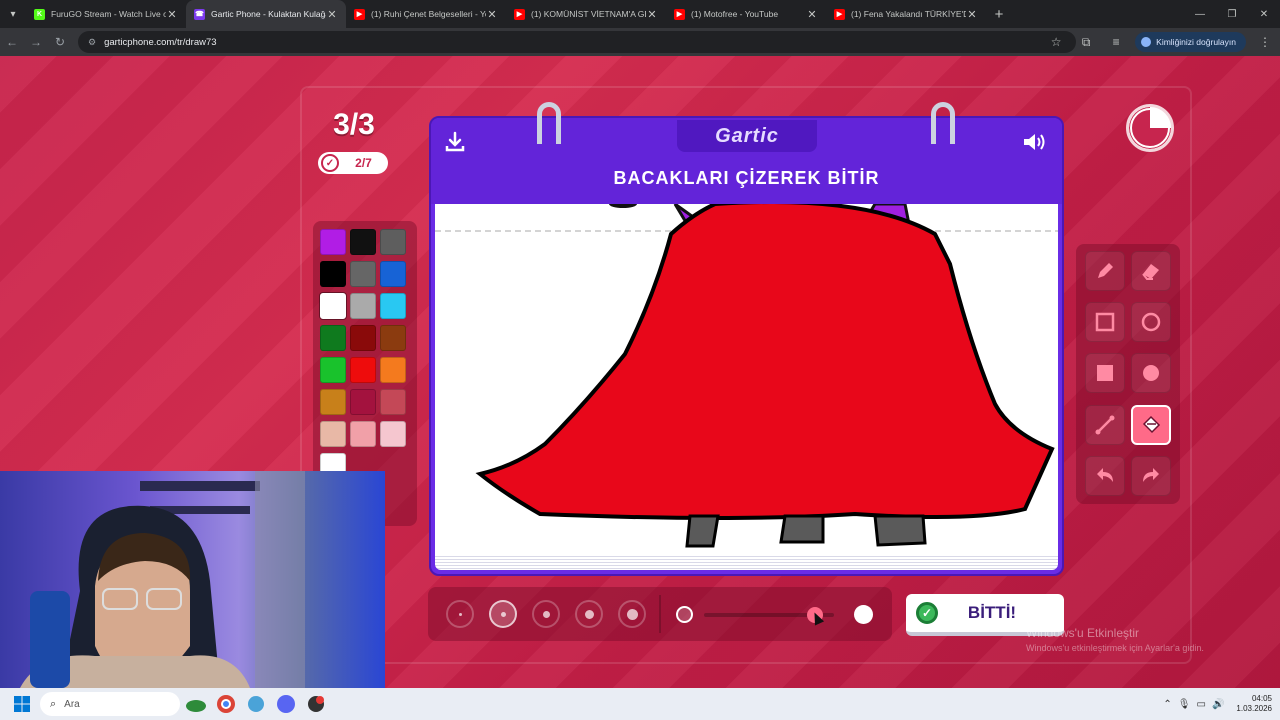 This screenshot has width=1280, height=720. I want to click on back-icon: ←, so click(12, 42).